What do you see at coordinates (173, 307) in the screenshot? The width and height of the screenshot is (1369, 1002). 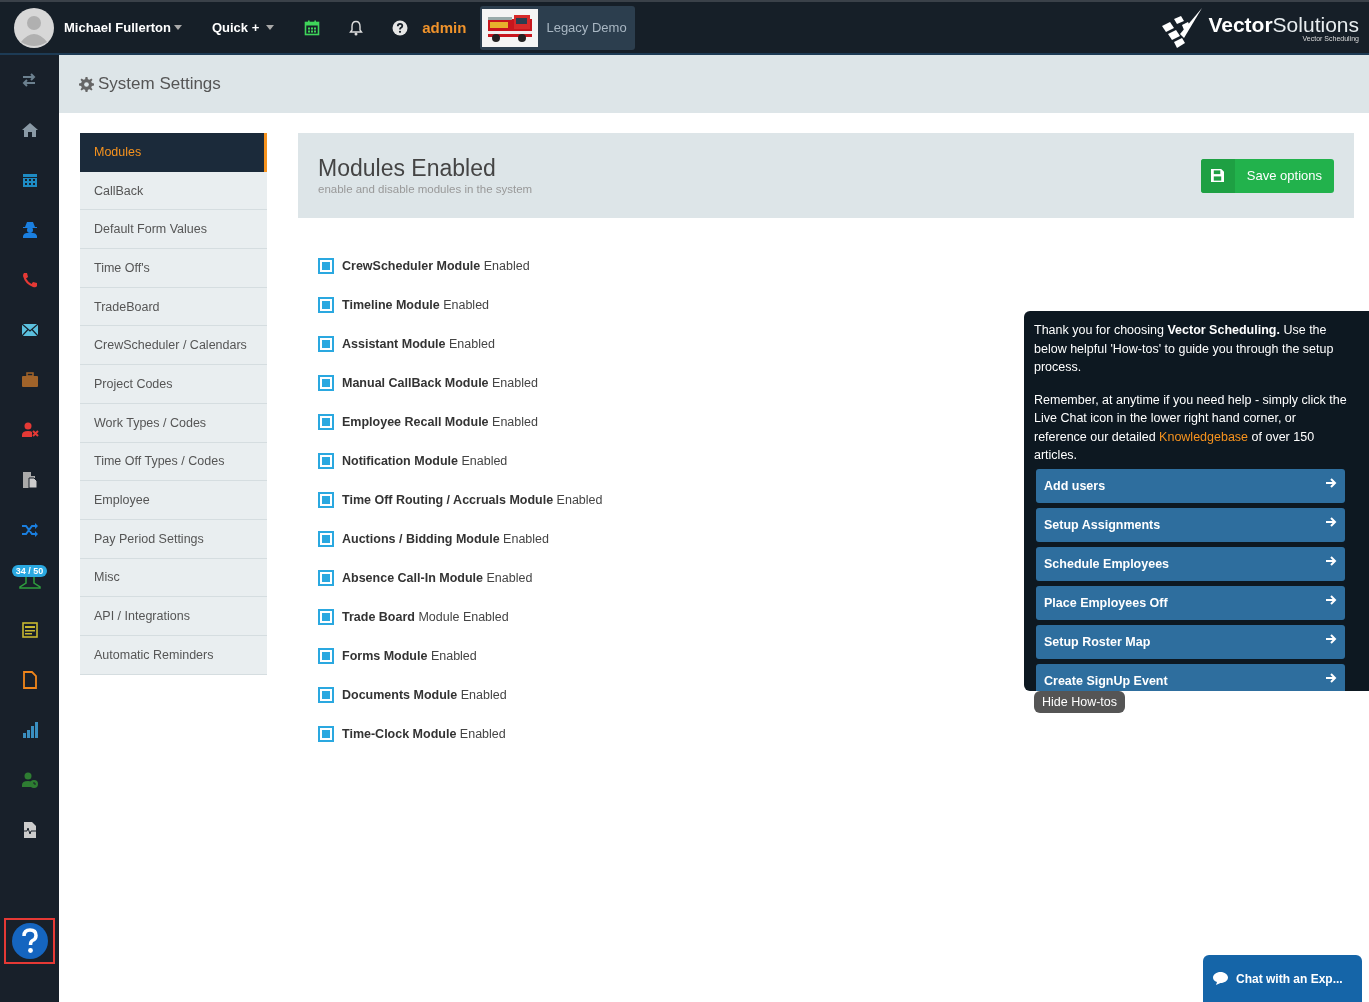 I see `settings-nav-item: TradeBoard` at bounding box center [173, 307].